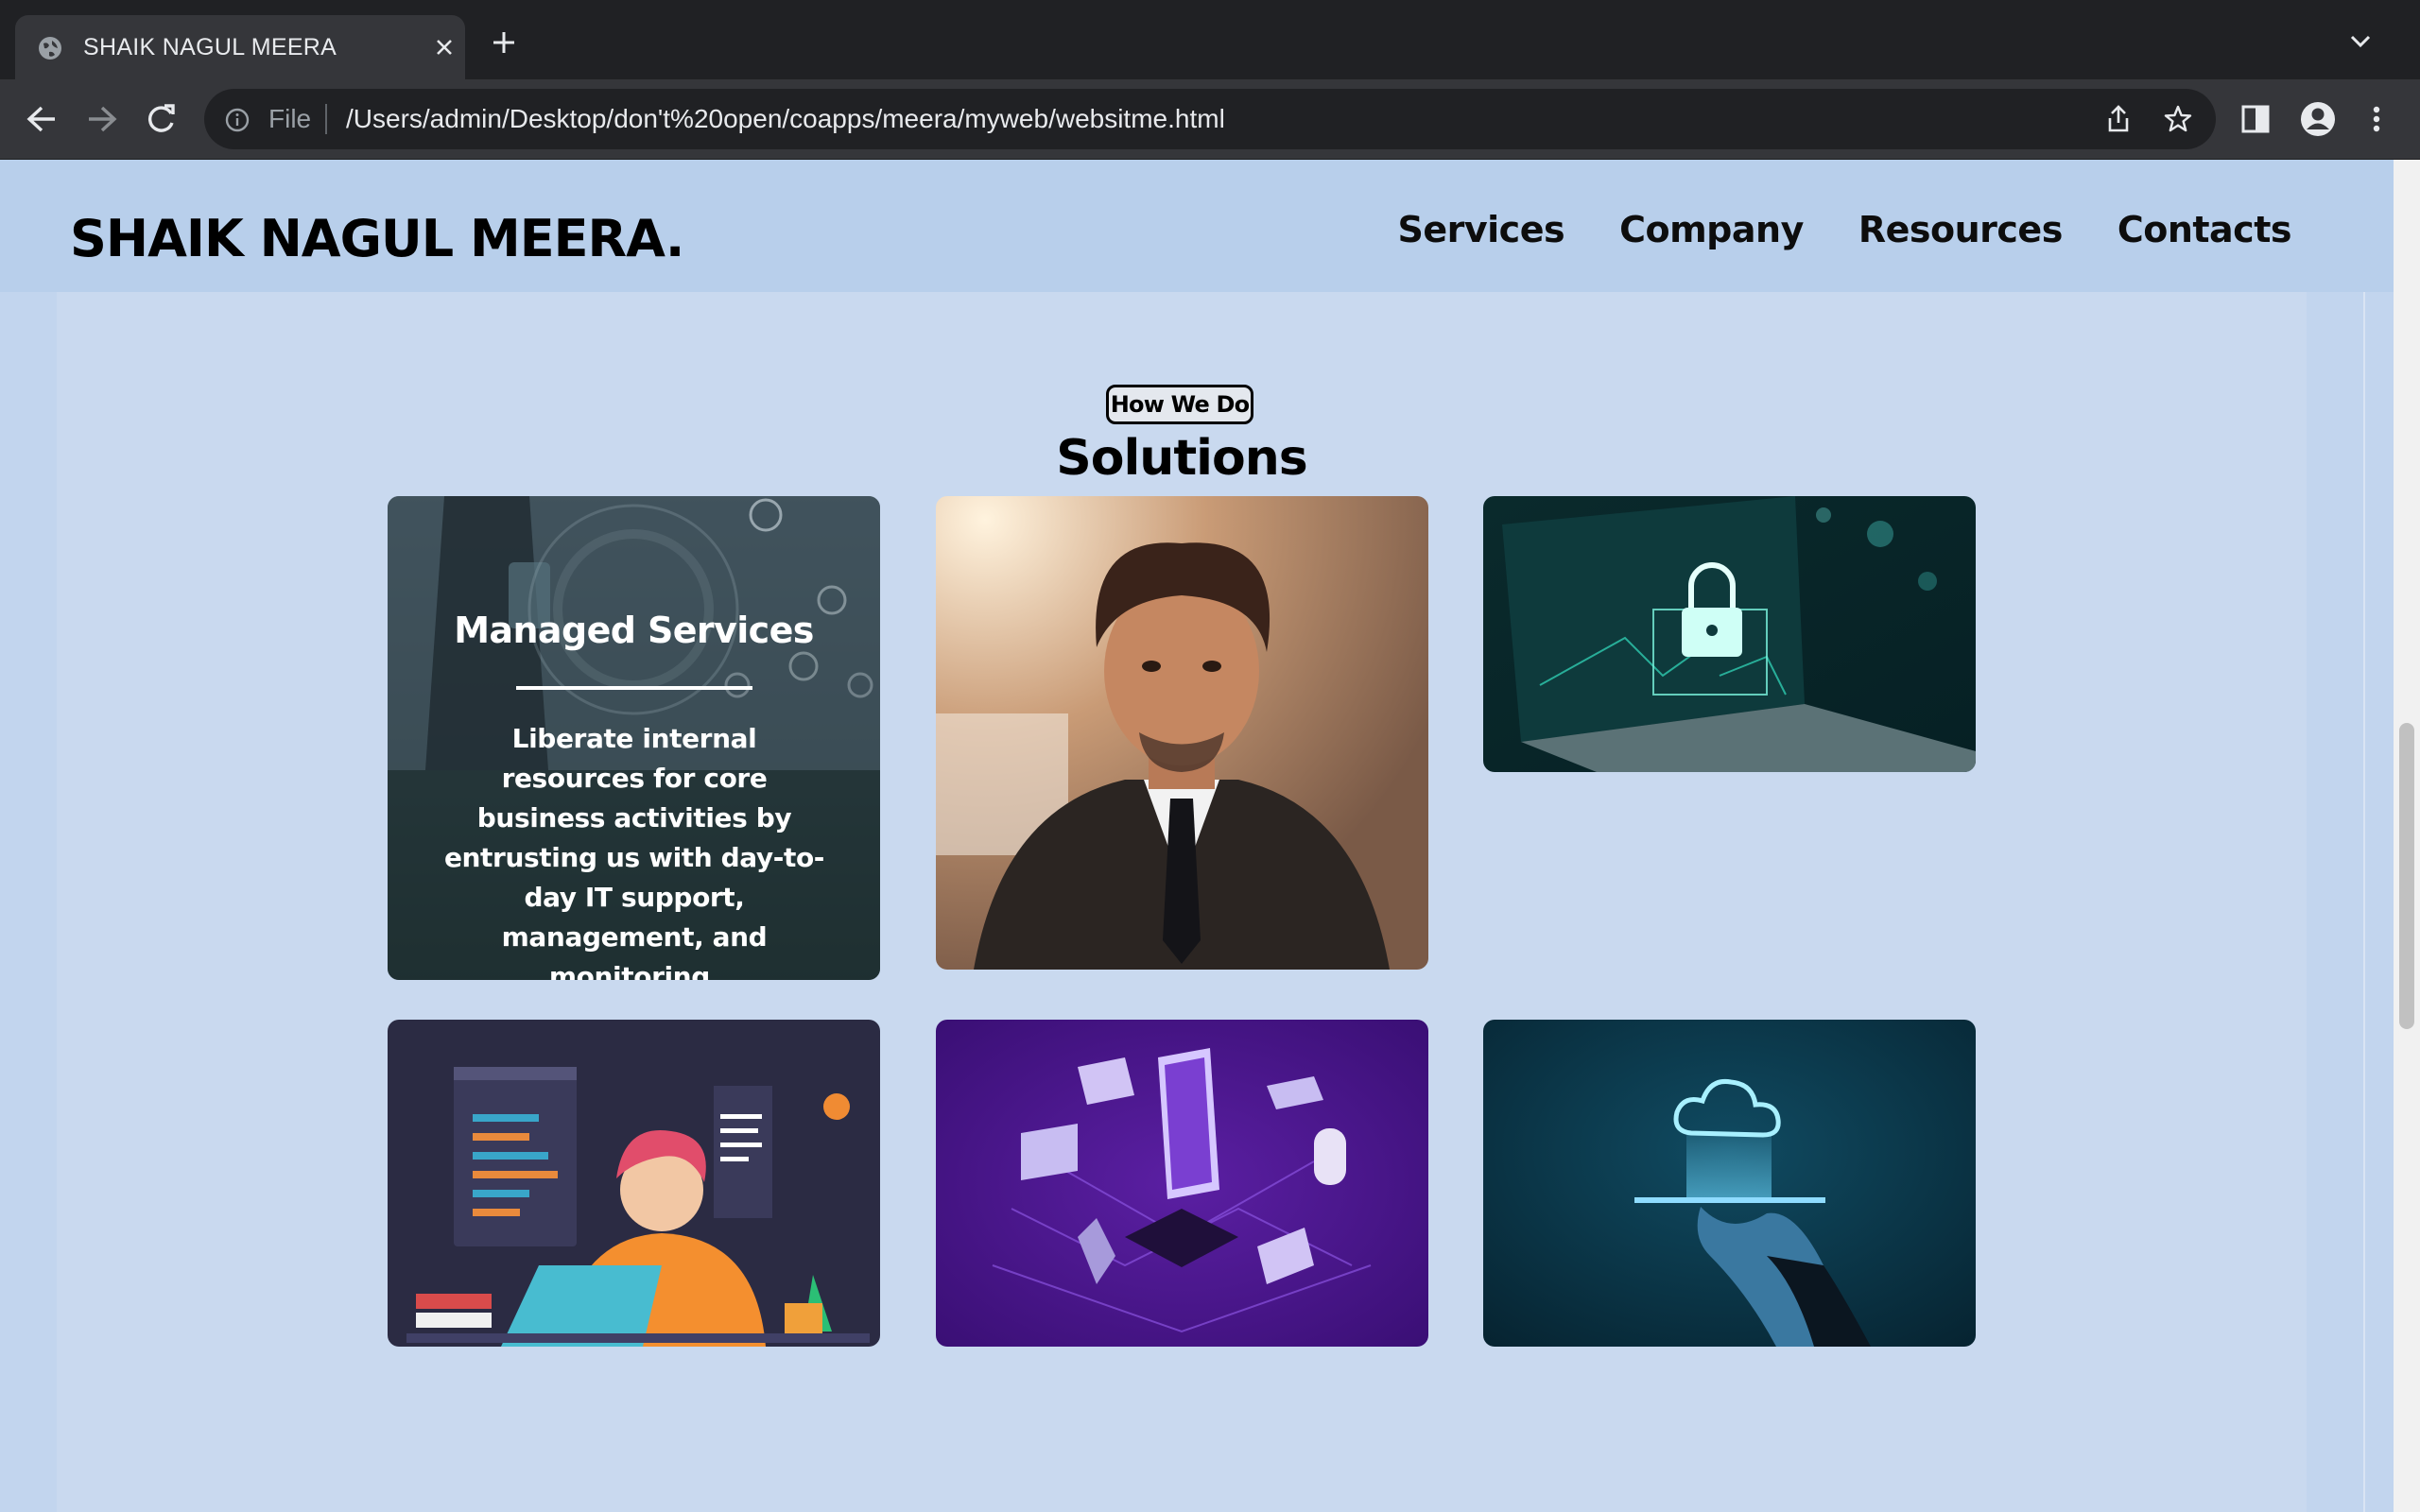  I want to click on site-info-icon, so click(237, 122).